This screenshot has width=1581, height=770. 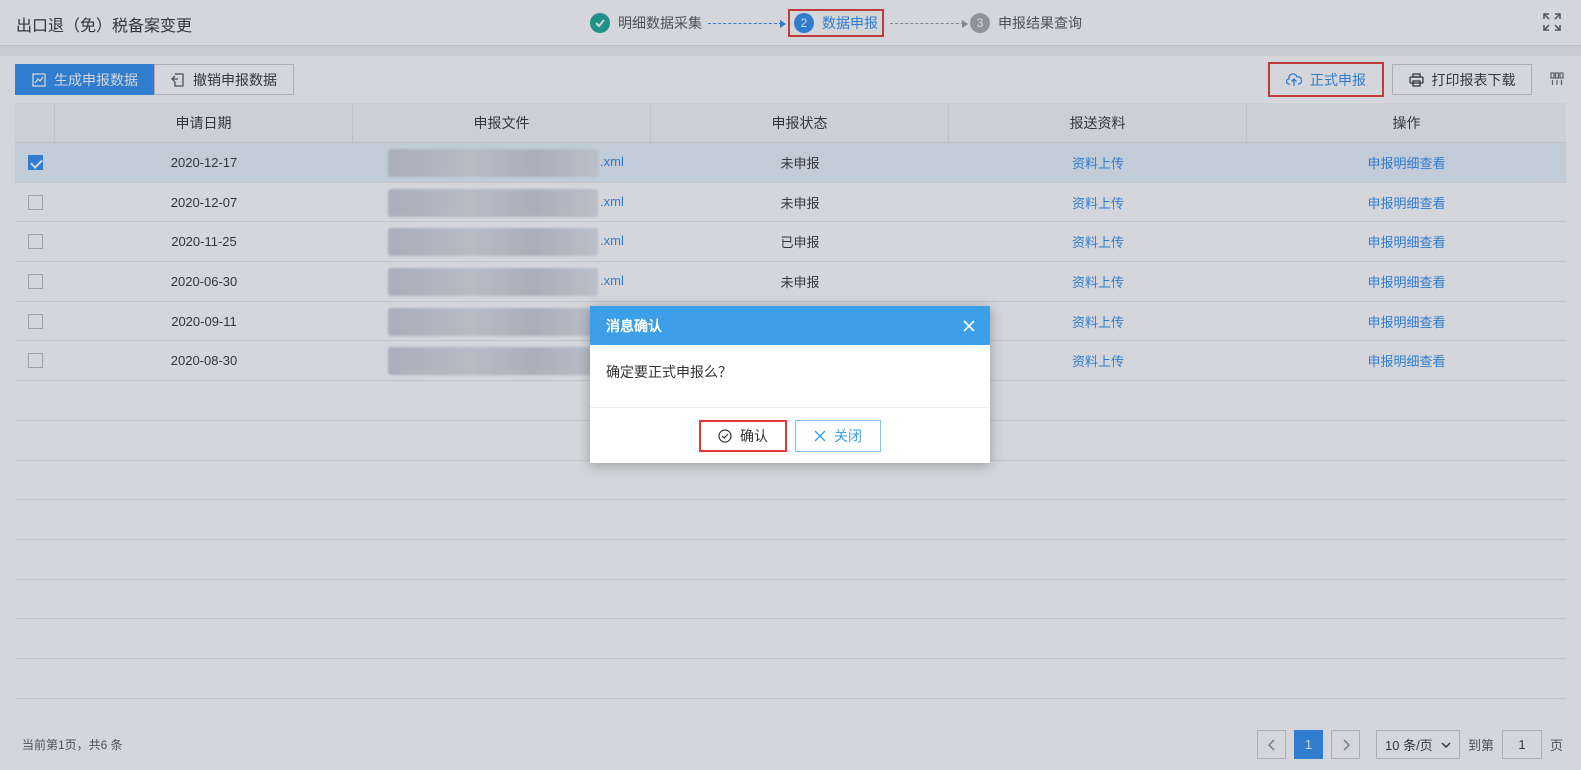 I want to click on check-circle-icon, so click(x=725, y=435).